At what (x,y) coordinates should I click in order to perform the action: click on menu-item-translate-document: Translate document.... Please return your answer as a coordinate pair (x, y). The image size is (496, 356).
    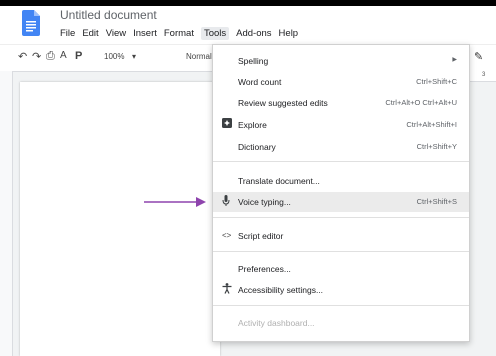
    Looking at the image, I should click on (341, 181).